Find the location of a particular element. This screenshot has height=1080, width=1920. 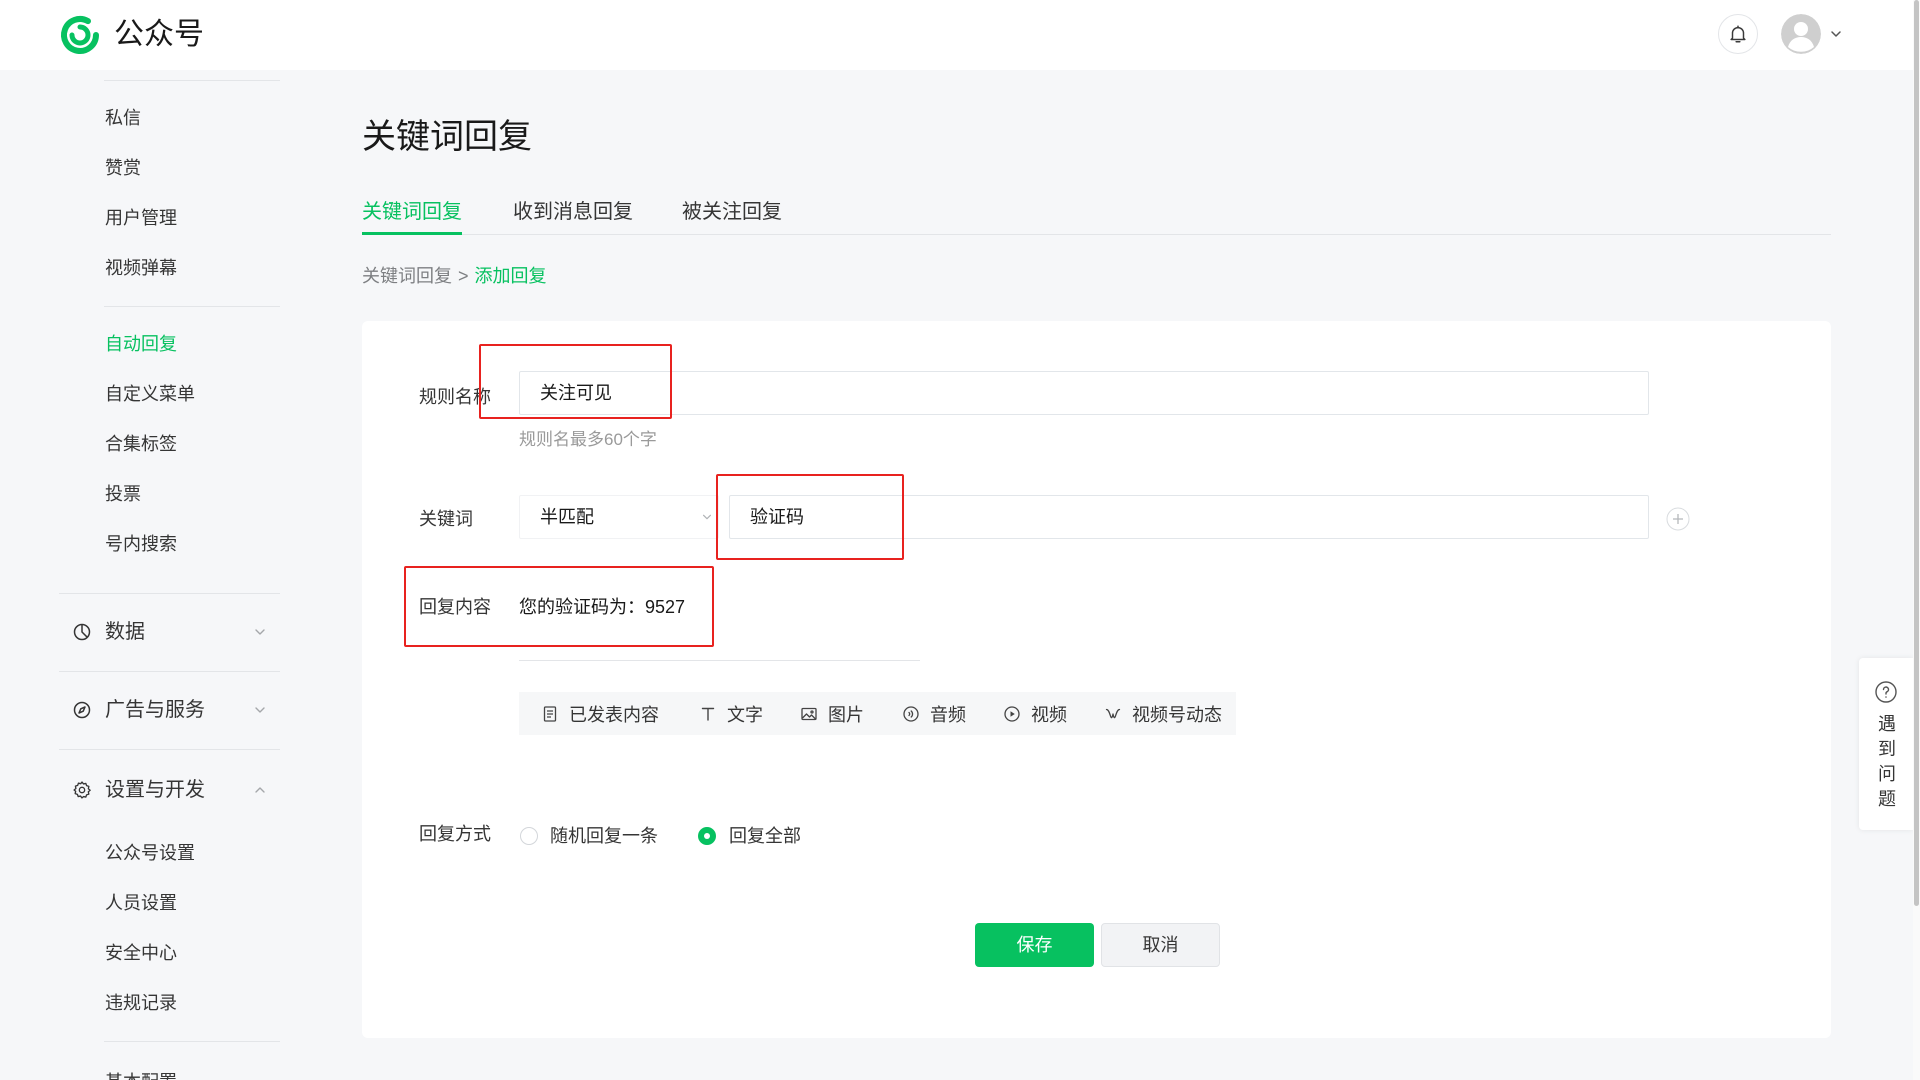

bell-icon is located at coordinates (1738, 34).